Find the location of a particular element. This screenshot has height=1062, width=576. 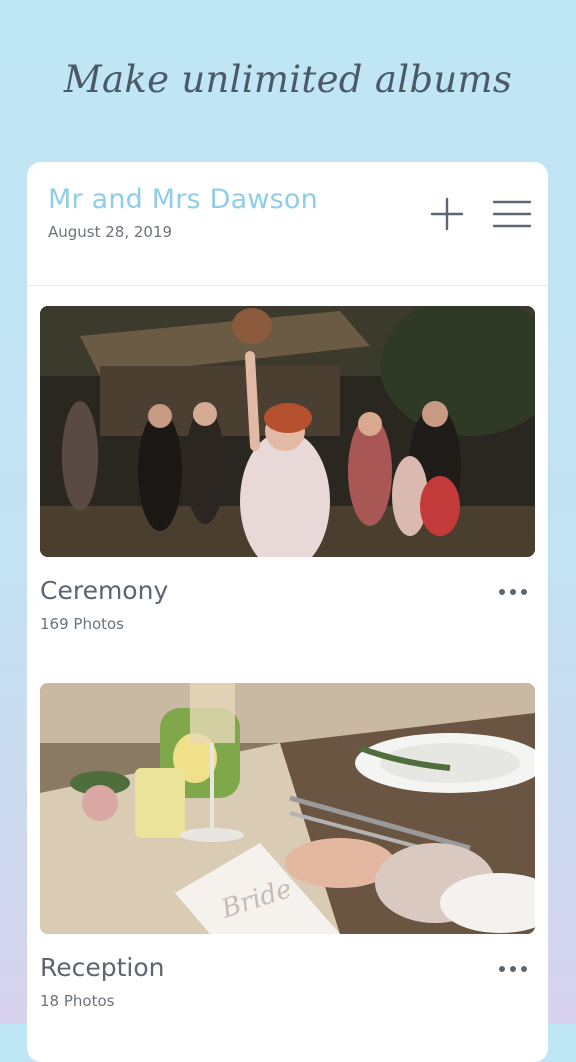

section-title: Ceremony is located at coordinates (104, 590).